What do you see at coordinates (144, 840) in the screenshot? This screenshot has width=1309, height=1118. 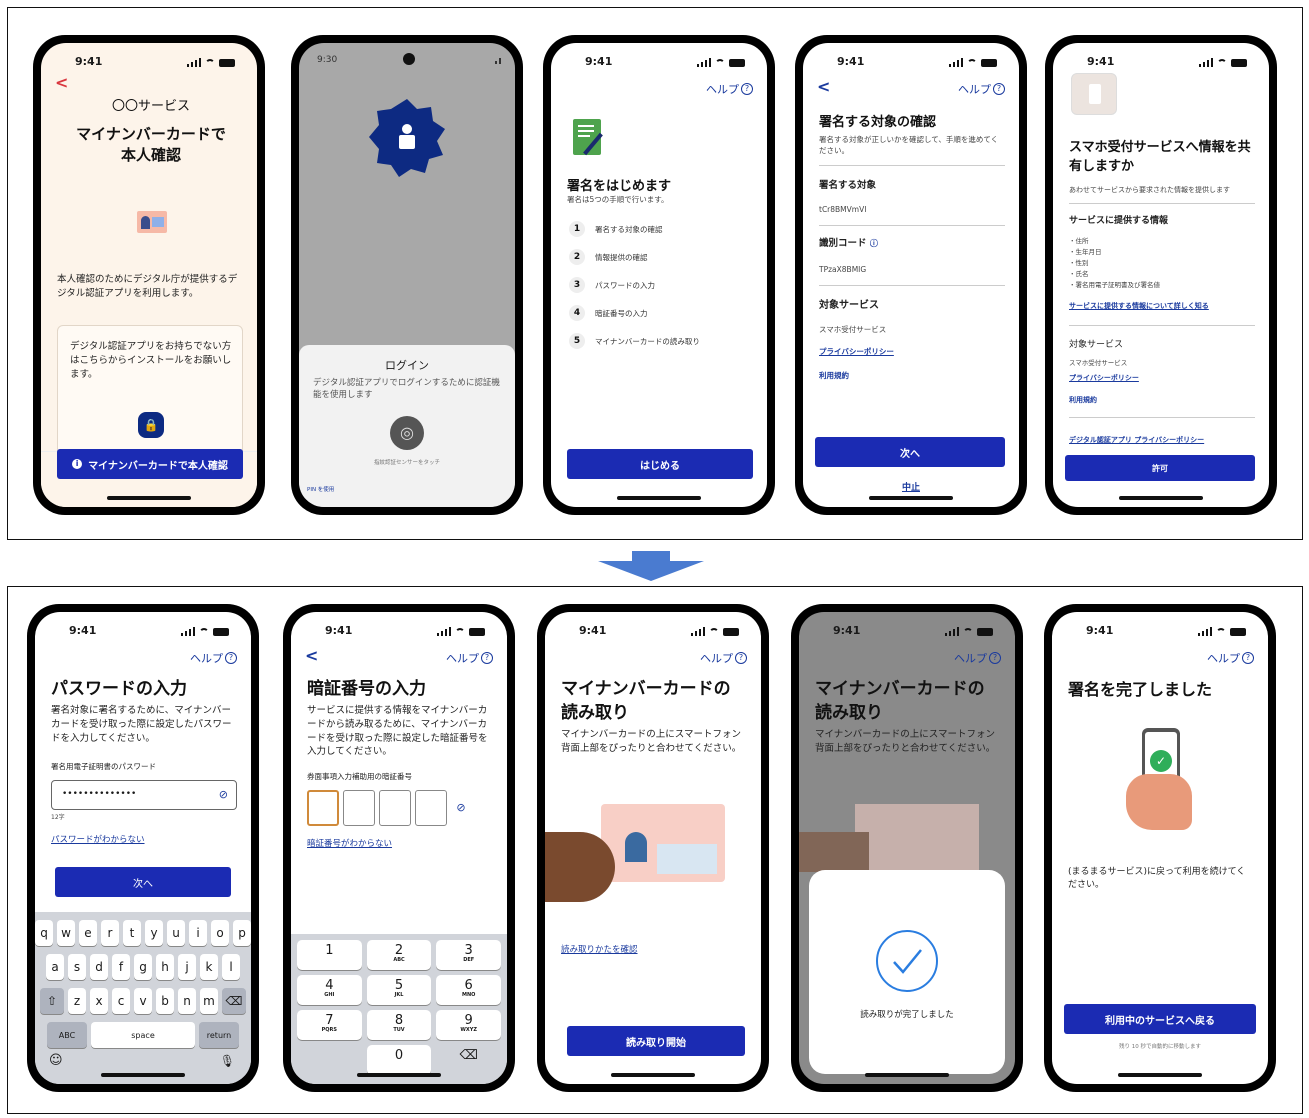 I see `forgot-password-link: パスワードがわからない` at bounding box center [144, 840].